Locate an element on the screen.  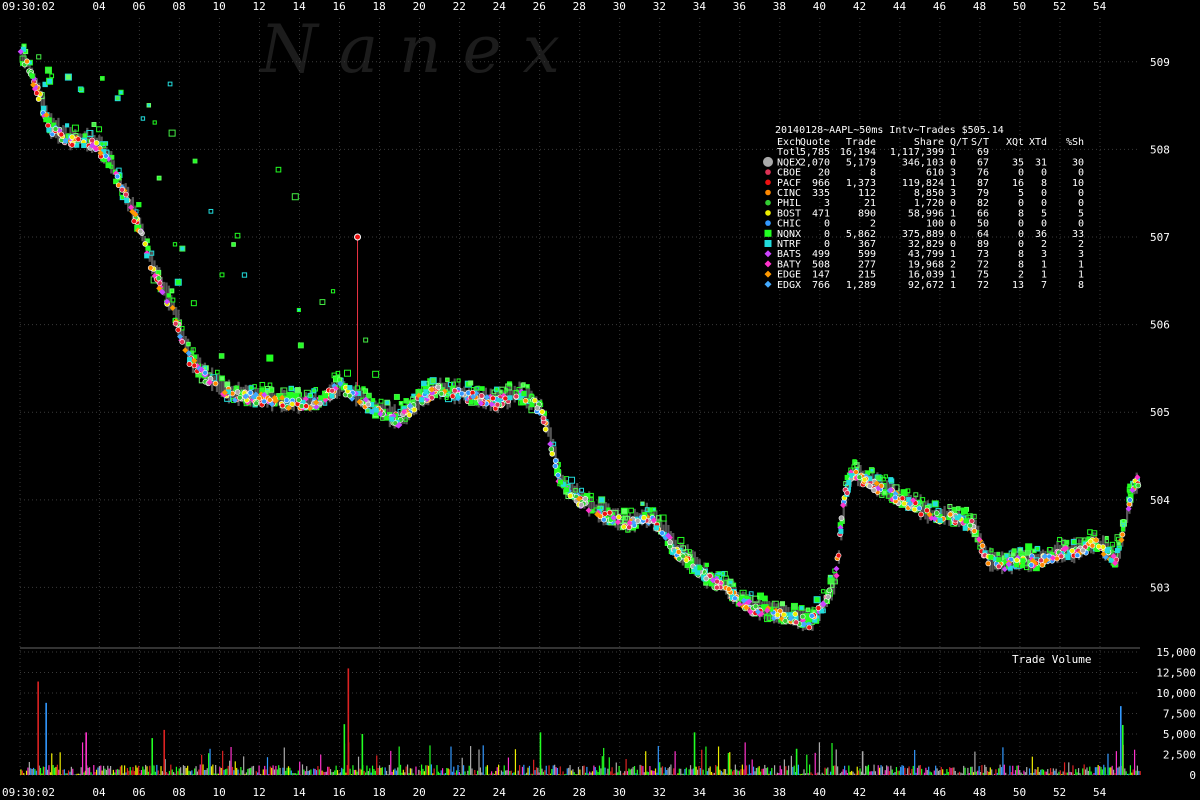
price-tick-label: 505 is located at coordinates (1160, 412).